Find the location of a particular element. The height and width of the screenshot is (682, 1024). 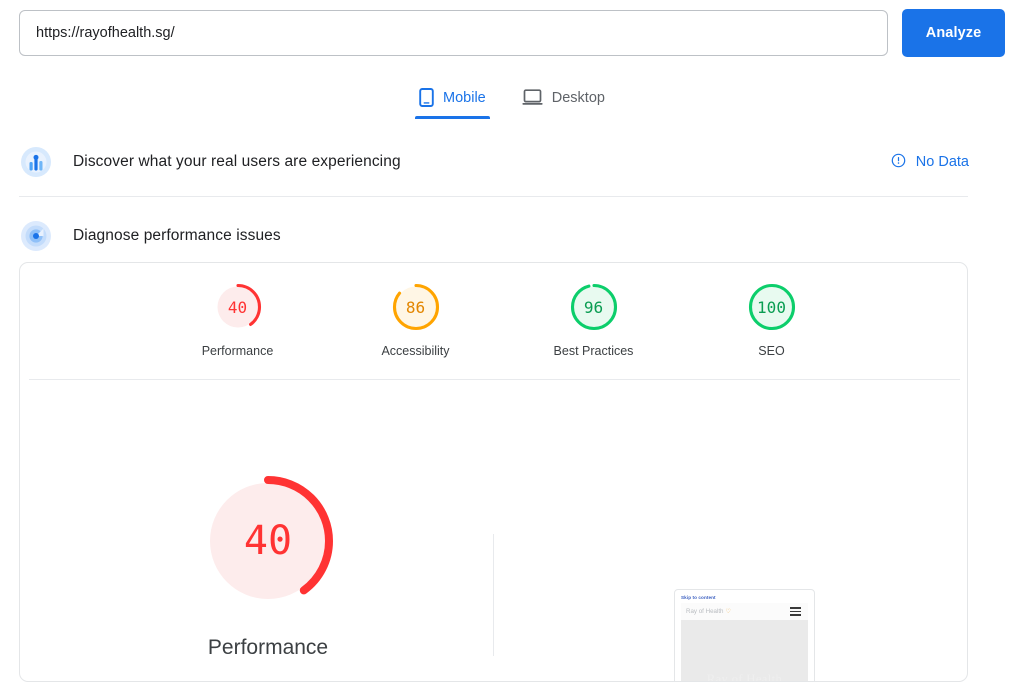

mobile-phone-icon is located at coordinates (426, 97).